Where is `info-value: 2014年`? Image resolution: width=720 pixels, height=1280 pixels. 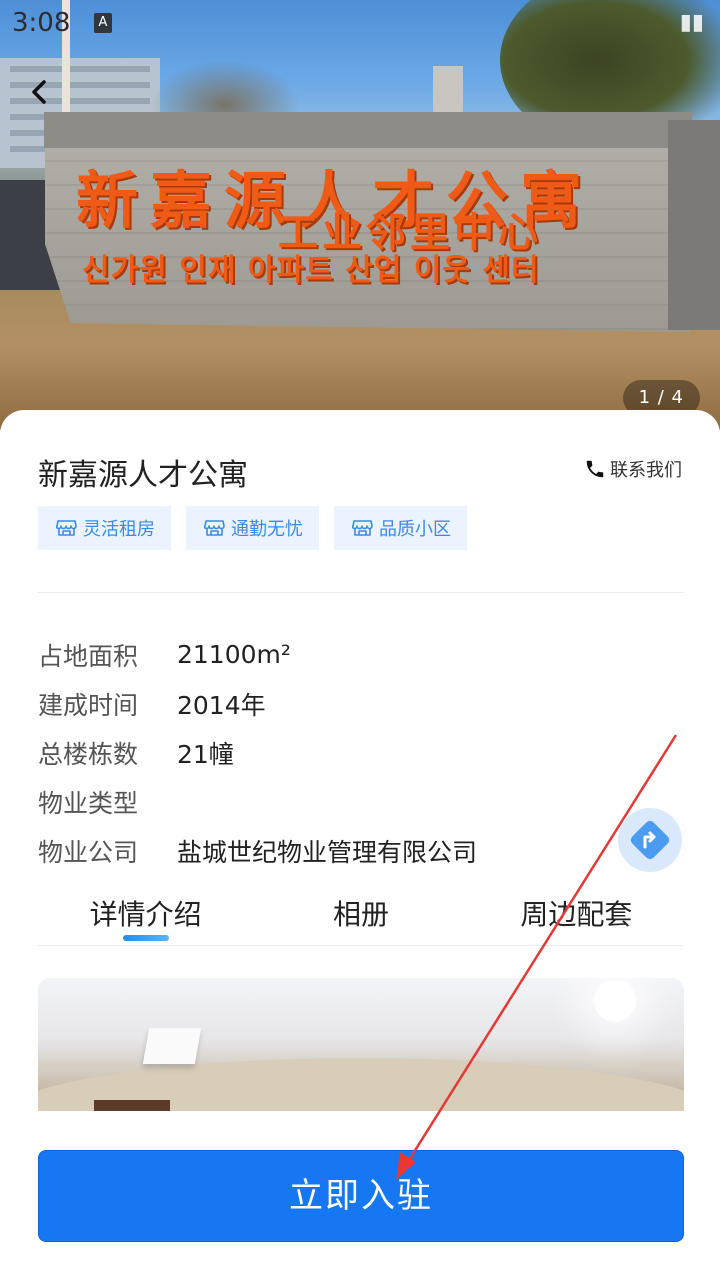
info-value: 2014年 is located at coordinates (221, 705).